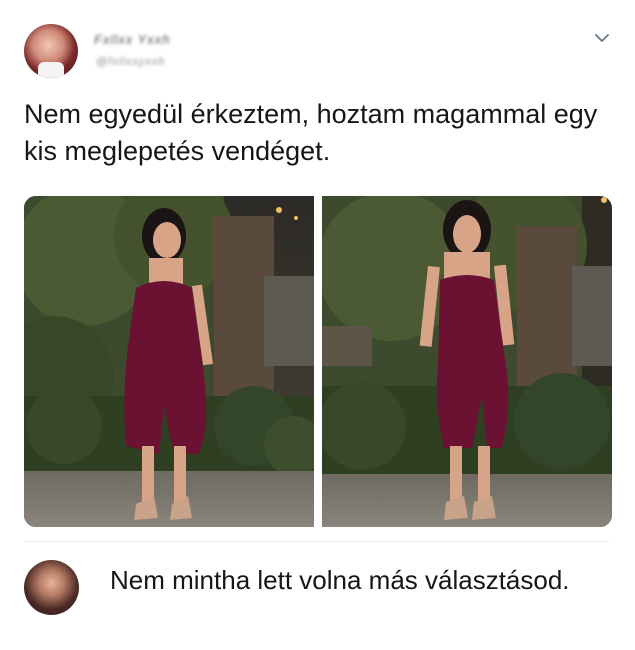 The image size is (635, 650). What do you see at coordinates (132, 39) in the screenshot?
I see `author-name: Fxllxx Yxxh` at bounding box center [132, 39].